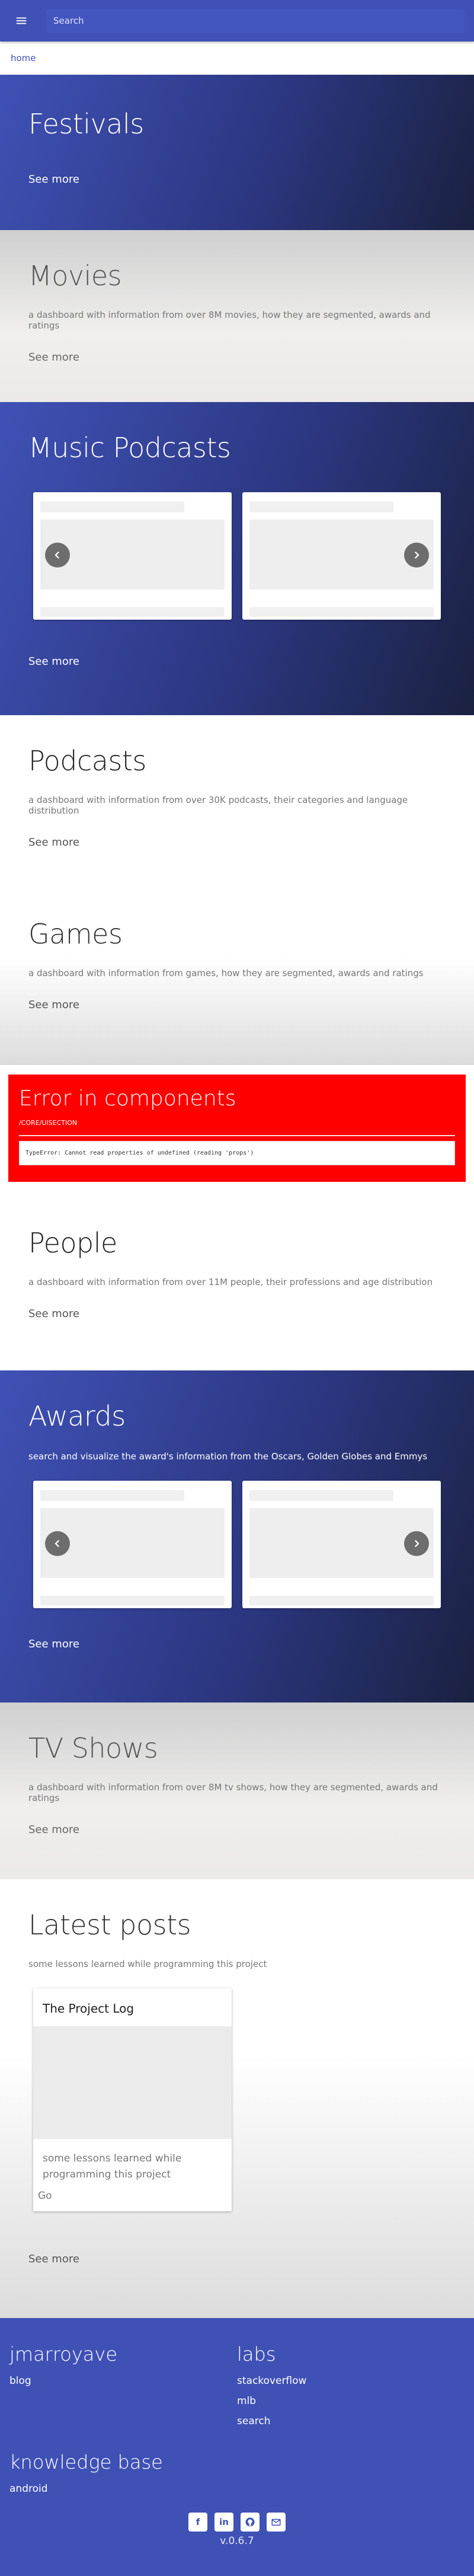  Describe the element at coordinates (64, 2354) in the screenshot. I see `footer-heading: jmarroyave` at that location.